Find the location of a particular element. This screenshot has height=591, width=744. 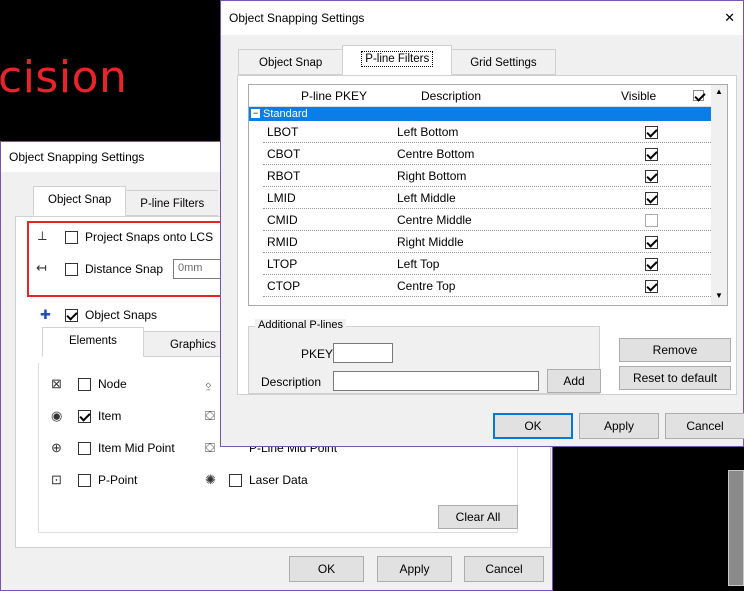

tab-object-snap: Object Snap is located at coordinates (80, 201).